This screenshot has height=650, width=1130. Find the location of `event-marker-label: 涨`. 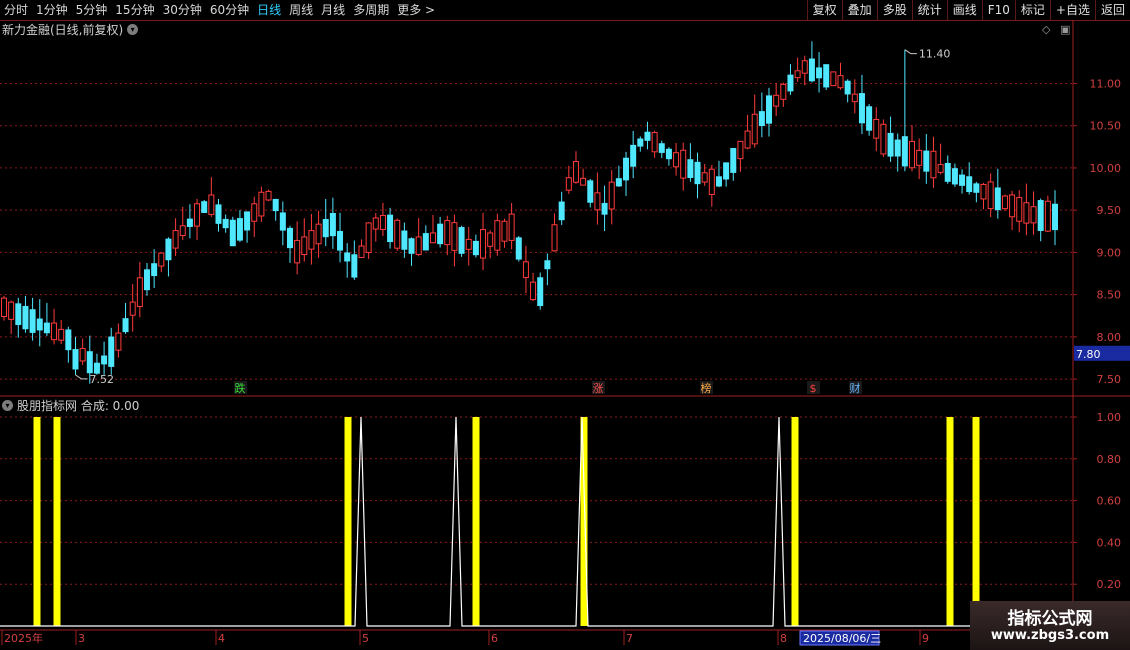

event-marker-label: 涨 is located at coordinates (598, 388).